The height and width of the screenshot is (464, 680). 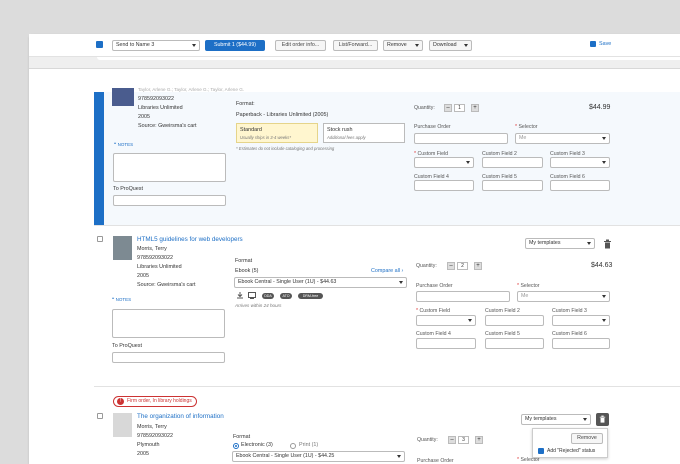 What do you see at coordinates (155, 436) in the screenshot?
I see `item-3-isbn: 978592093022` at bounding box center [155, 436].